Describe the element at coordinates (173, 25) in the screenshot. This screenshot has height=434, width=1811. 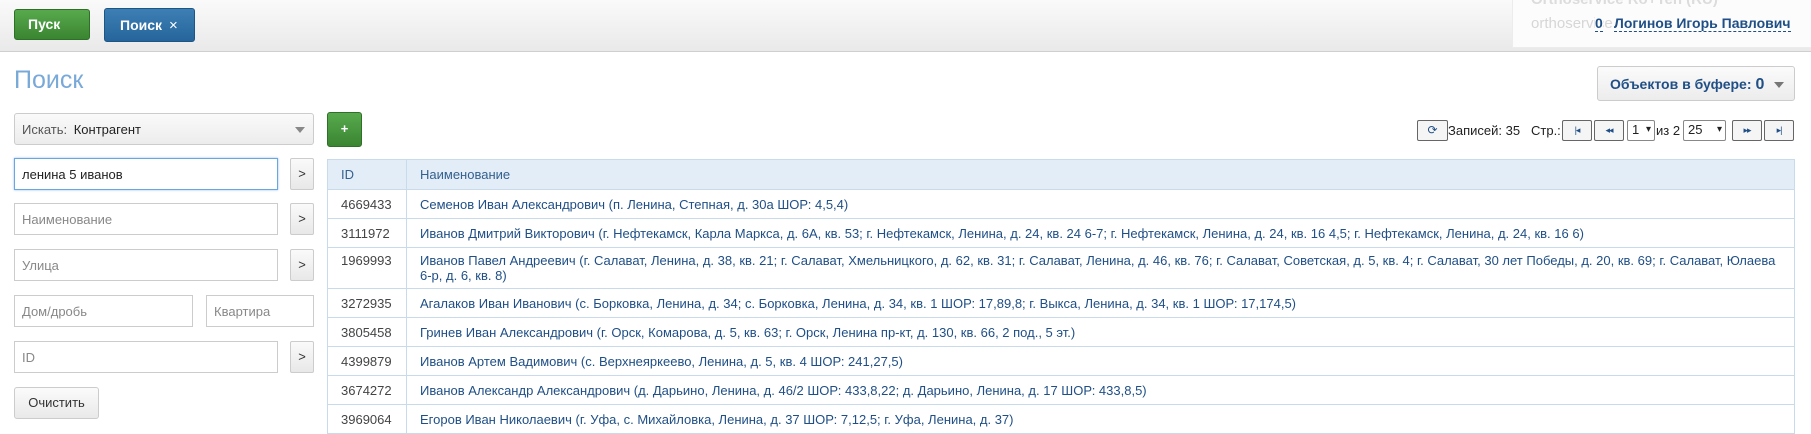
I see `close-icon: ×` at that location.